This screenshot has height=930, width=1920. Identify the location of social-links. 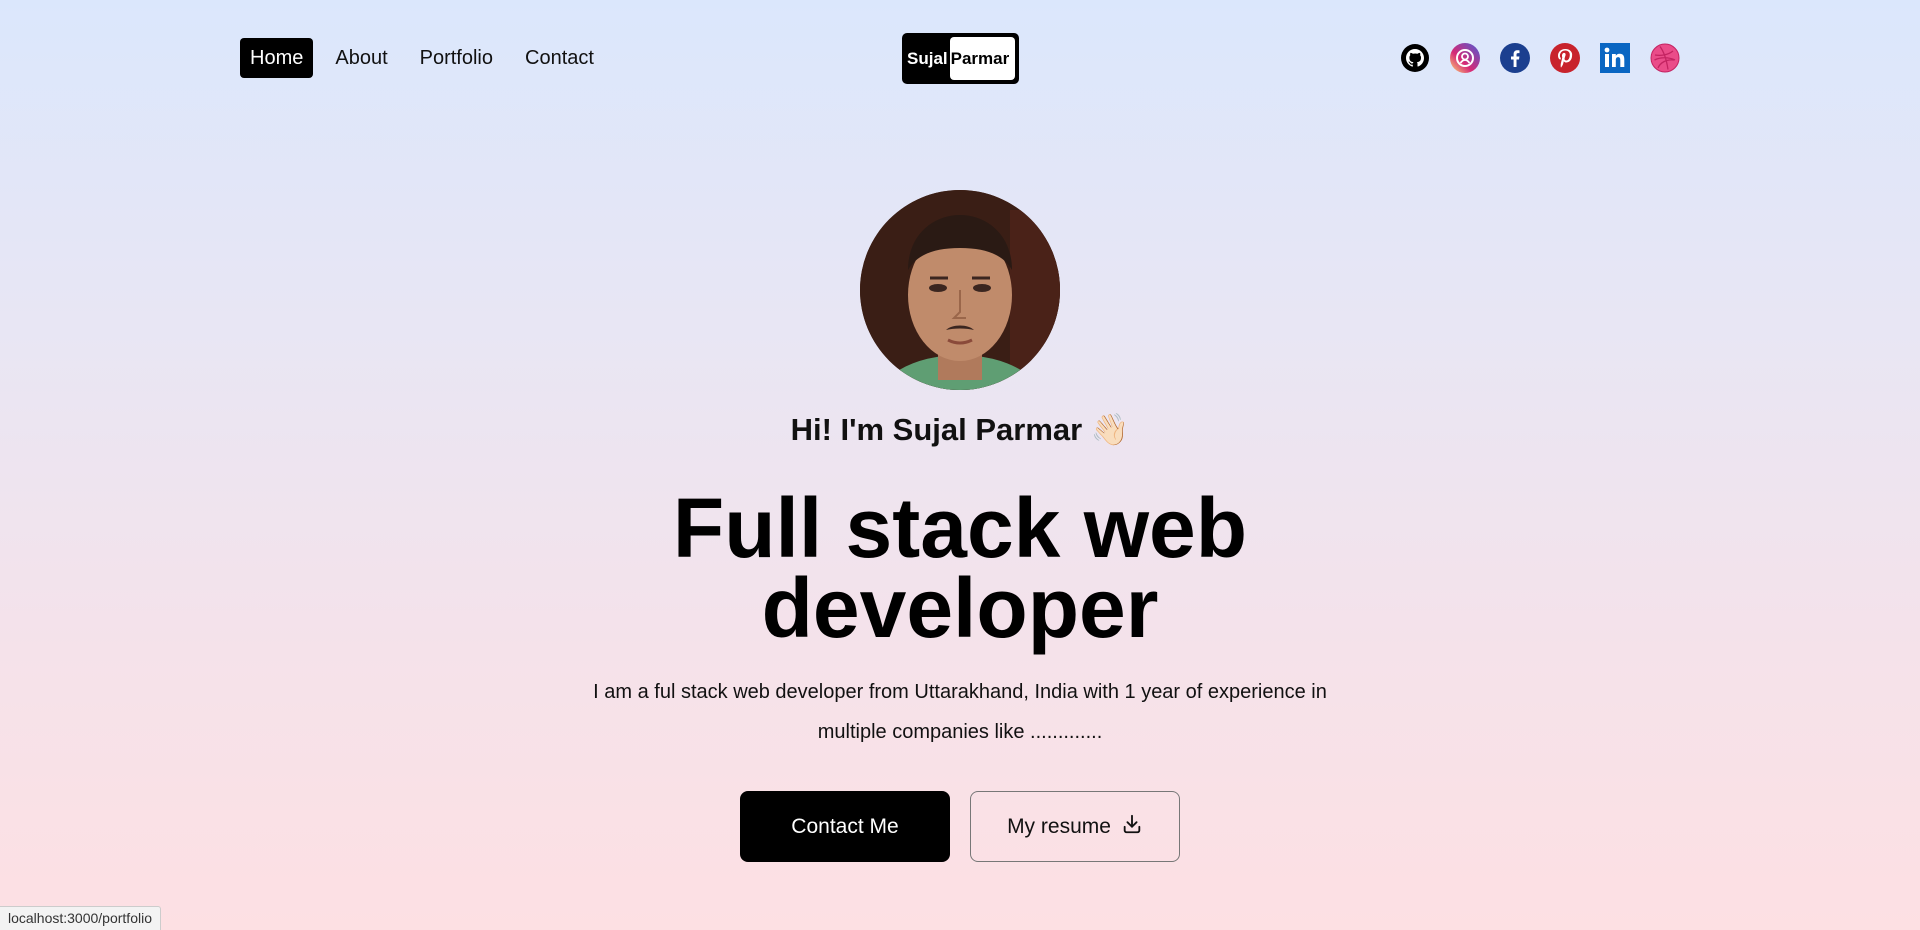
(1540, 58).